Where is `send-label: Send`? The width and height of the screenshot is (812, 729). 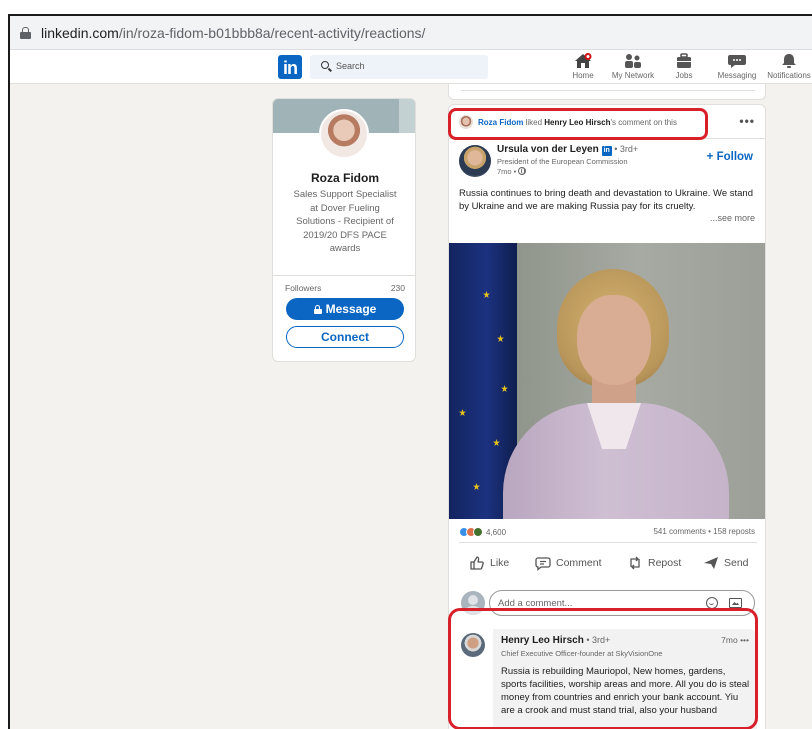
send-label: Send is located at coordinates (736, 563).